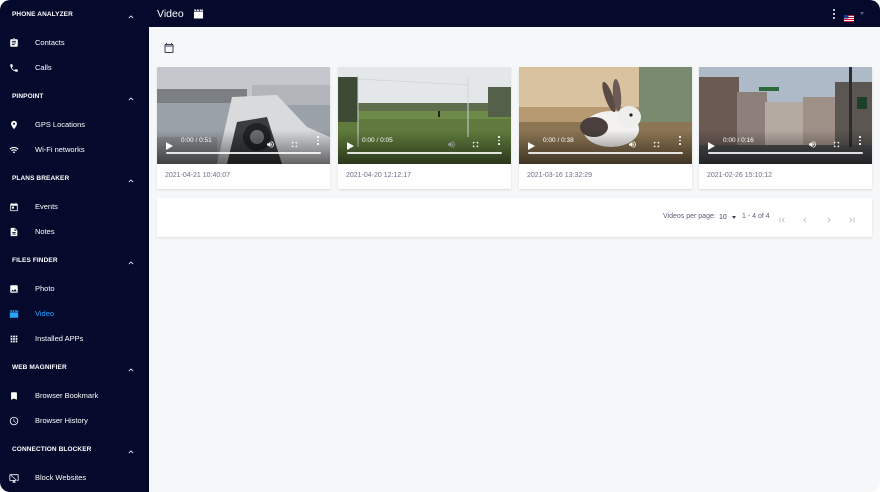 This screenshot has height=492, width=880. What do you see at coordinates (74, 288) in the screenshot?
I see `sidebar-item-photo: Photo` at bounding box center [74, 288].